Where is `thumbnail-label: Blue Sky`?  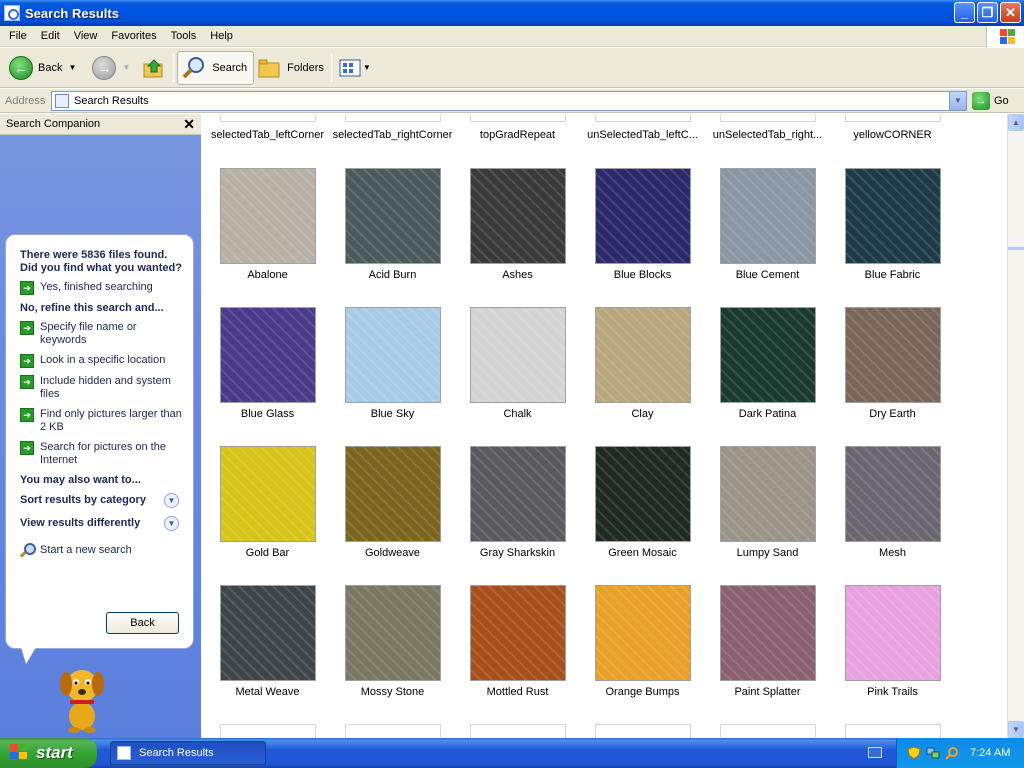
thumbnail-label: Blue Sky is located at coordinates (392, 414).